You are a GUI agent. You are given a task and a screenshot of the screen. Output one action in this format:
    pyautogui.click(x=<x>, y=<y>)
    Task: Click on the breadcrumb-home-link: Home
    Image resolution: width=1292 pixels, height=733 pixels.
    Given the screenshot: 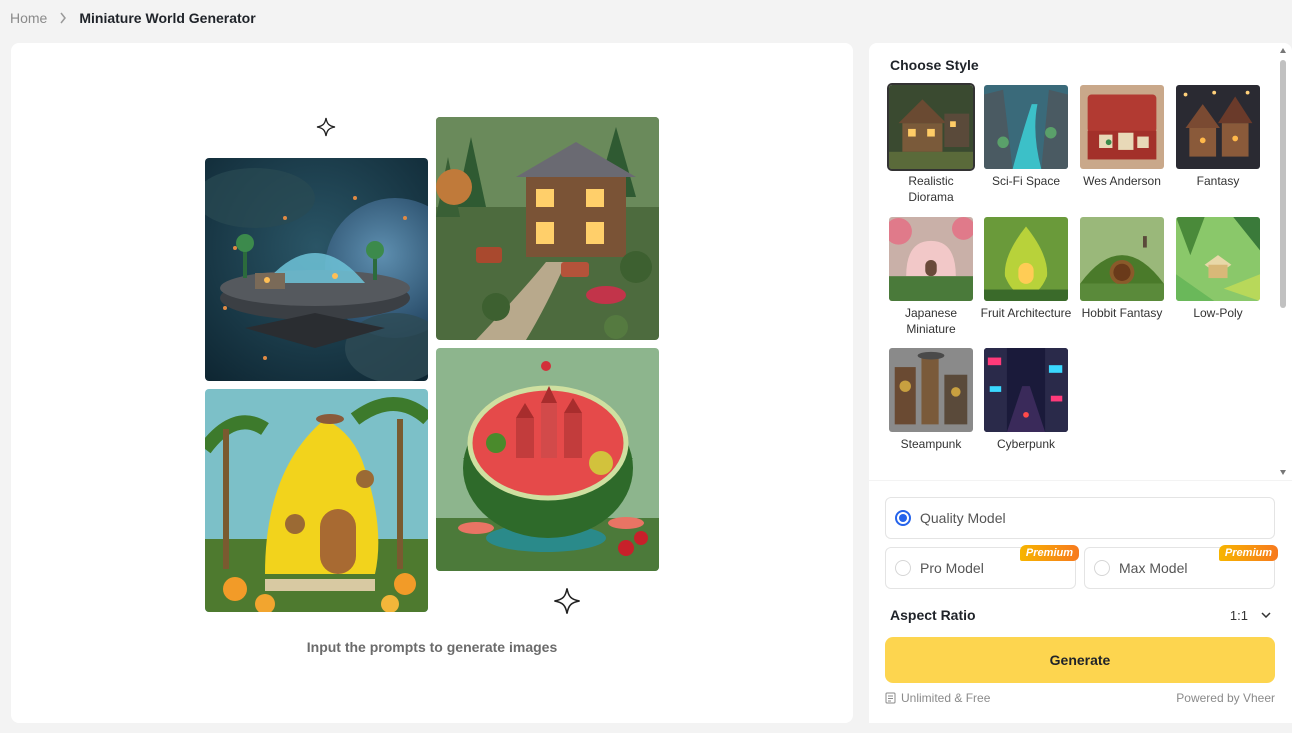 What is the action you would take?
    pyautogui.click(x=28, y=18)
    